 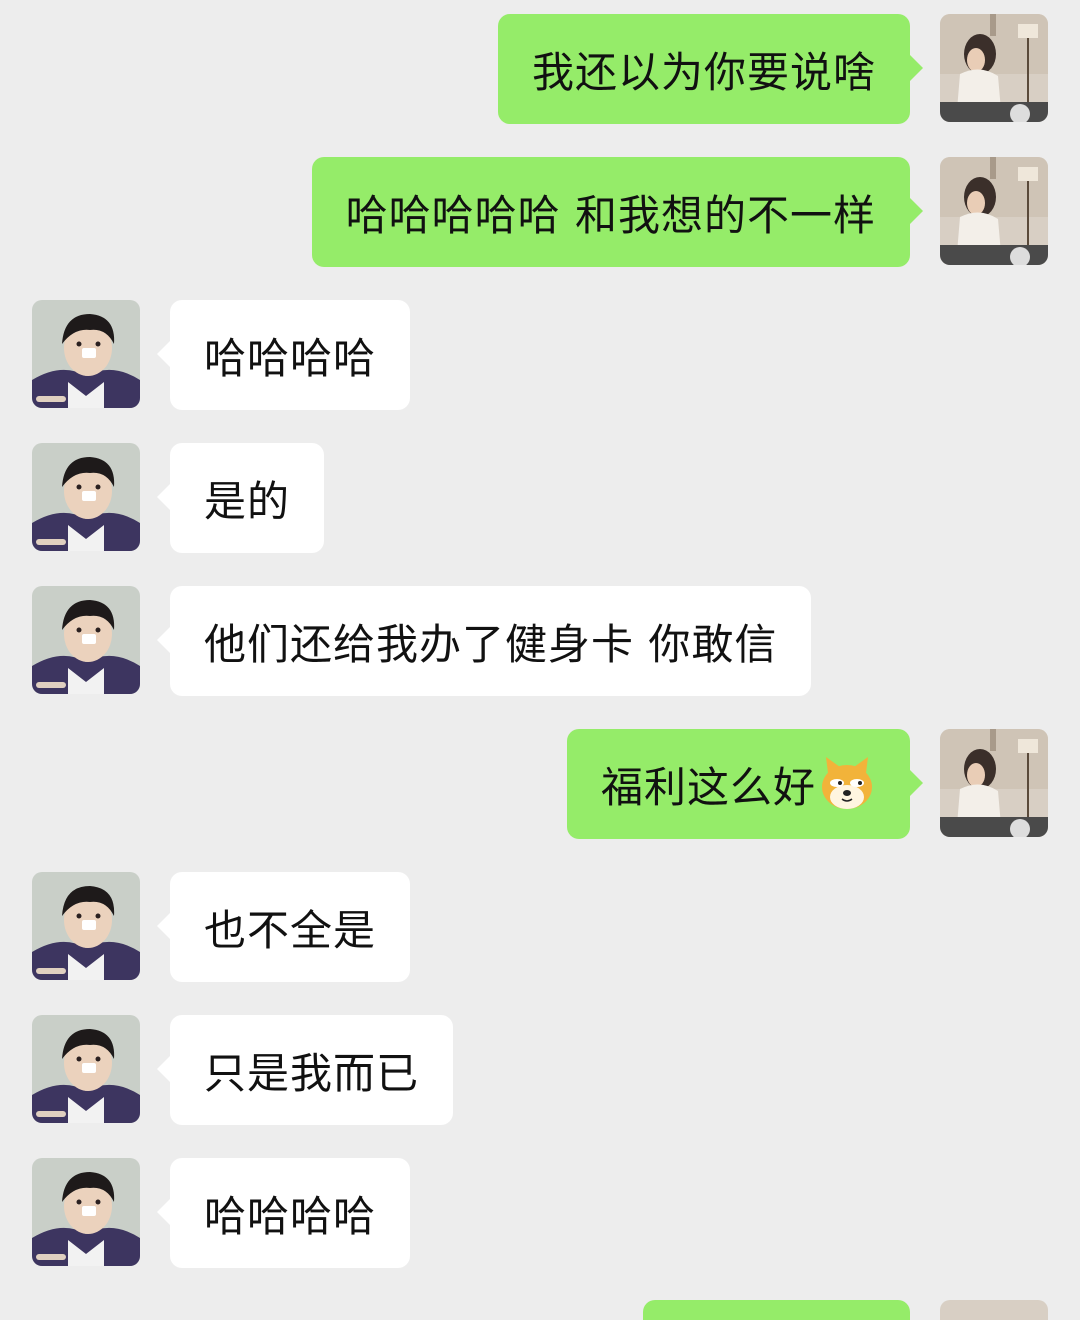 I want to click on message-bubble: 是的, so click(x=240, y=498).